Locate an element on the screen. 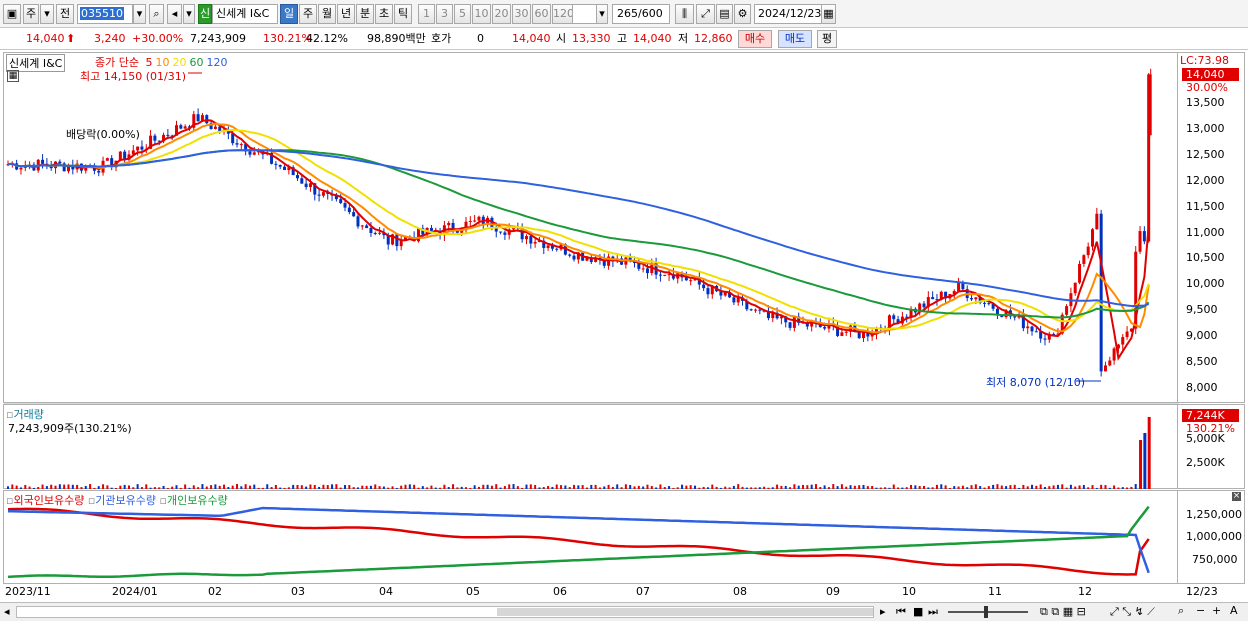 The width and height of the screenshot is (1248, 621). period-tab: 틱 is located at coordinates (403, 14).